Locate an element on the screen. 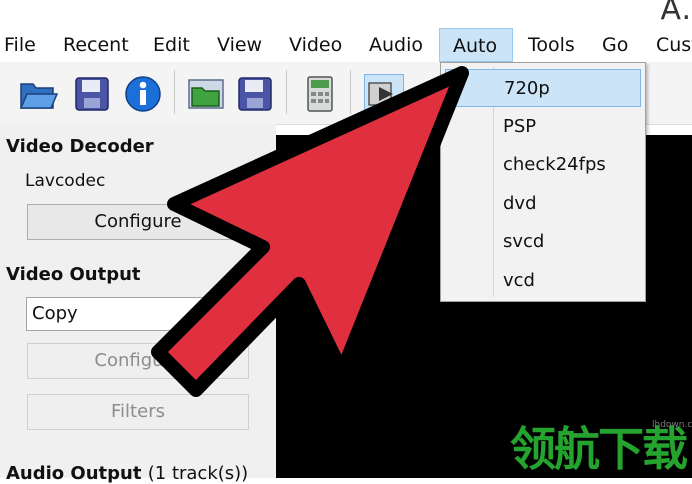  menu-go: Go is located at coordinates (615, 45).